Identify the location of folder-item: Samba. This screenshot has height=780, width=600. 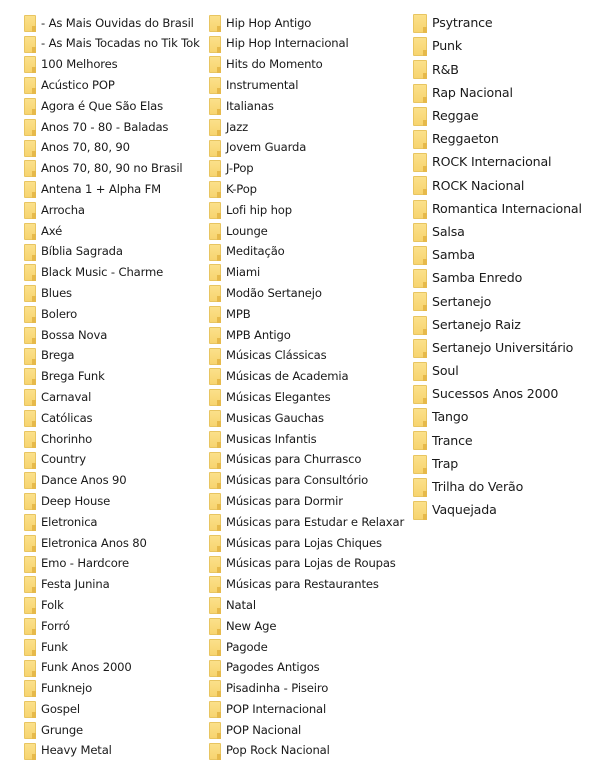
(497, 255).